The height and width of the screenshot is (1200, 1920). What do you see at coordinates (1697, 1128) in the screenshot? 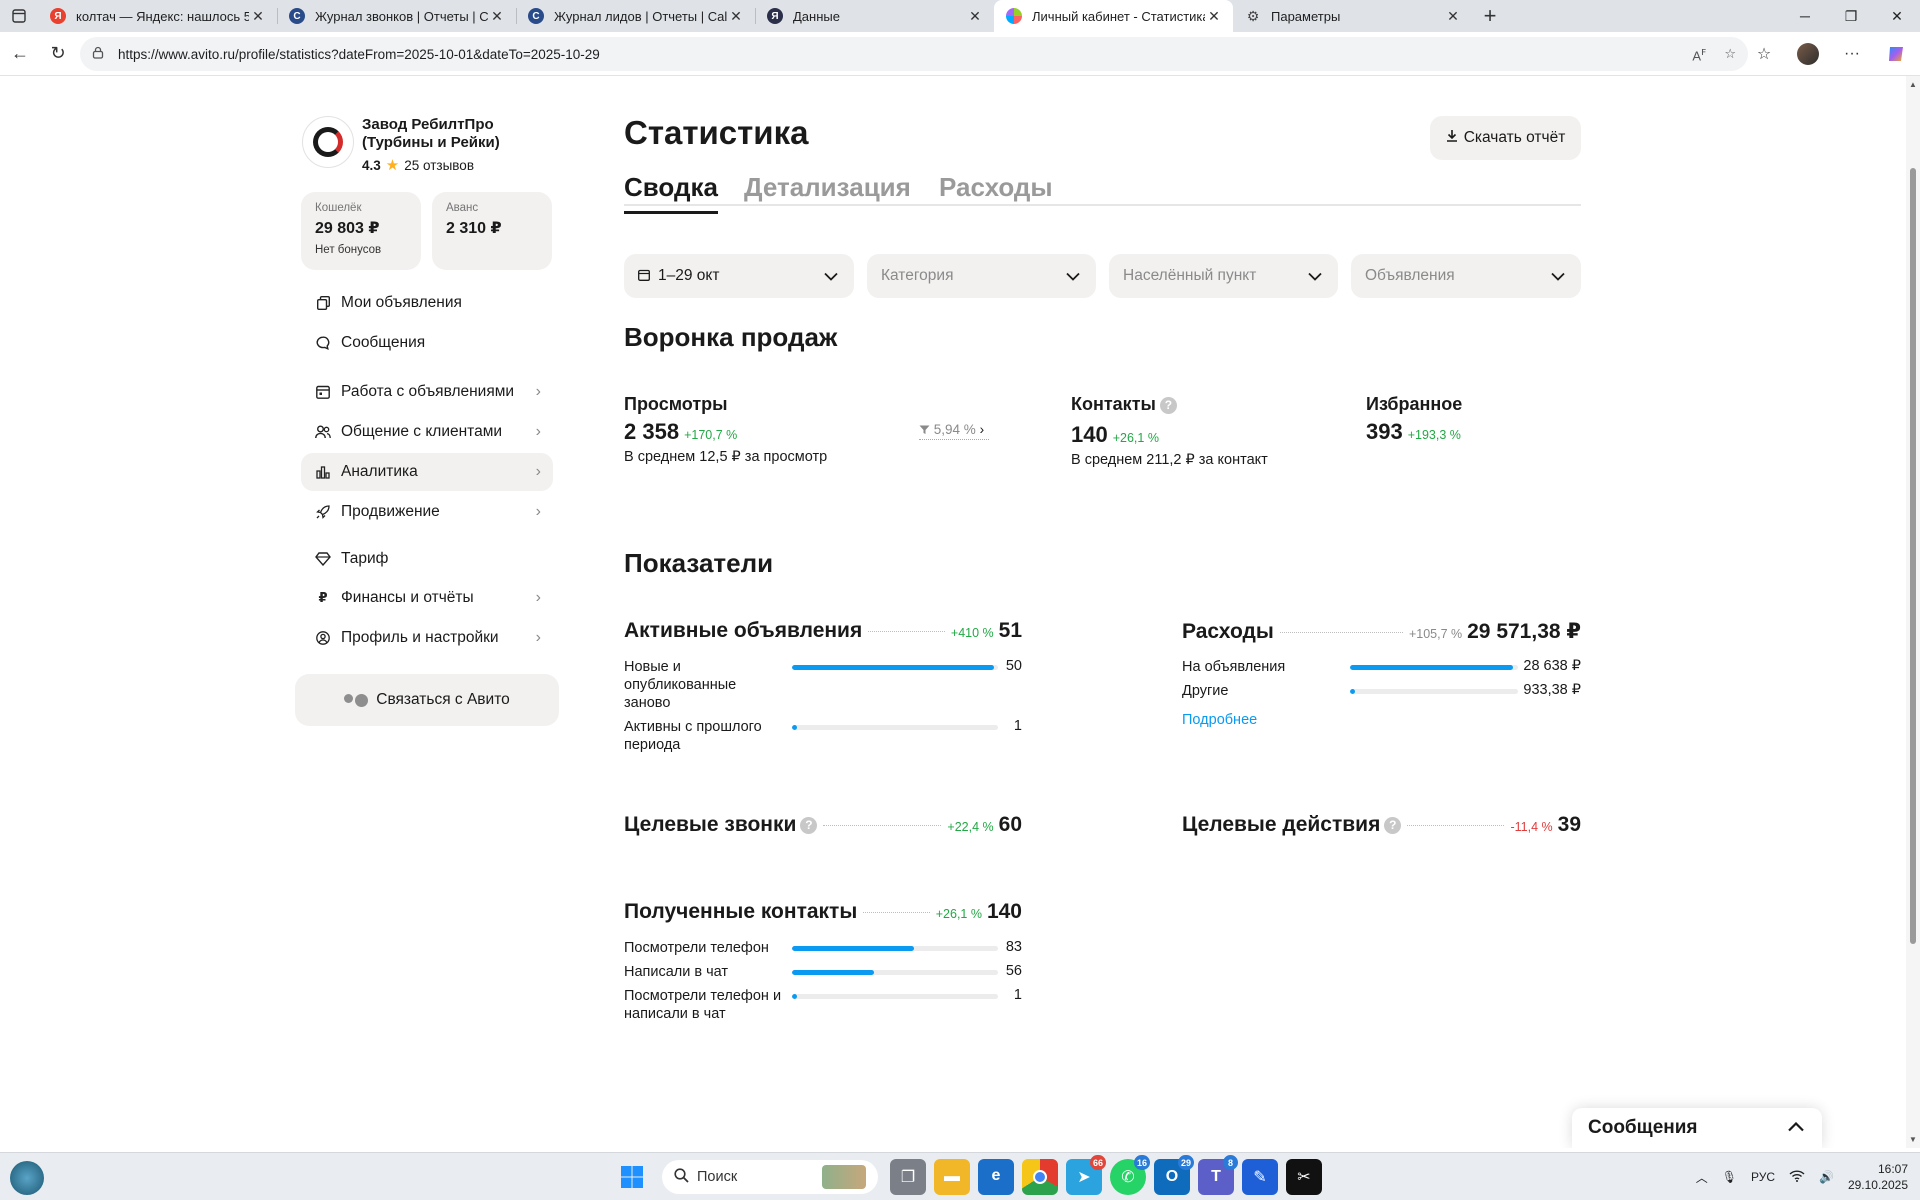
I see `messages-panel: Сообщения` at bounding box center [1697, 1128].